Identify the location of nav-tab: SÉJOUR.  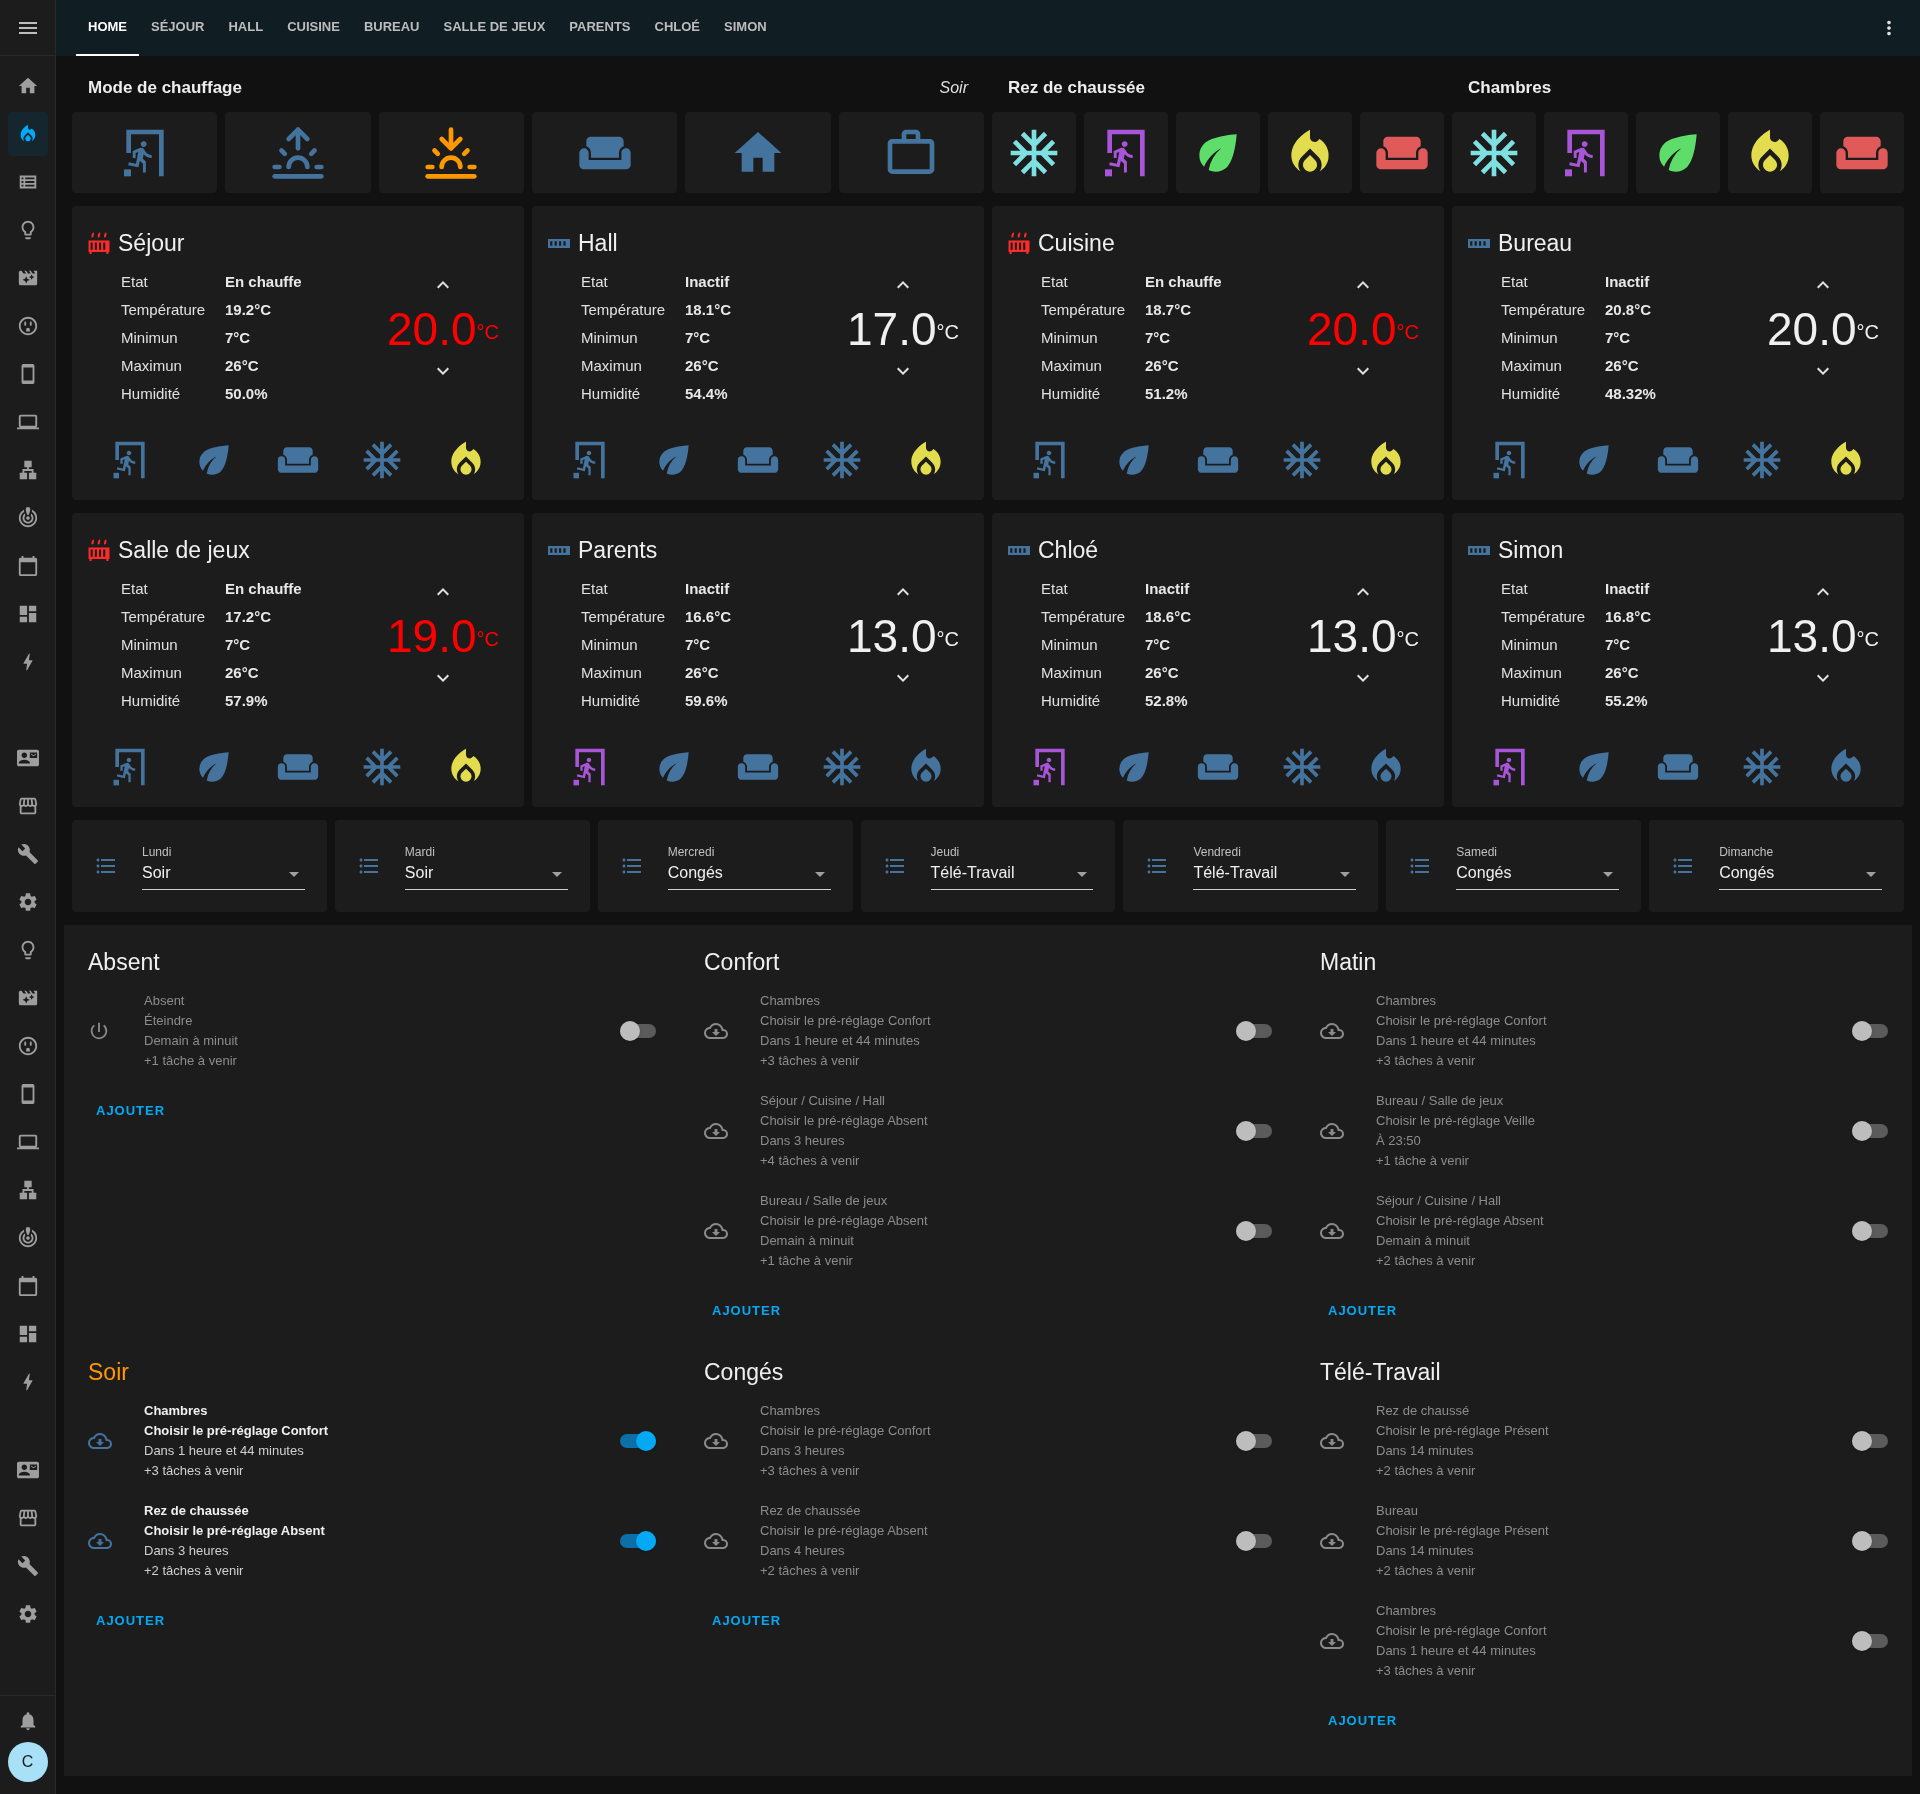
(178, 28).